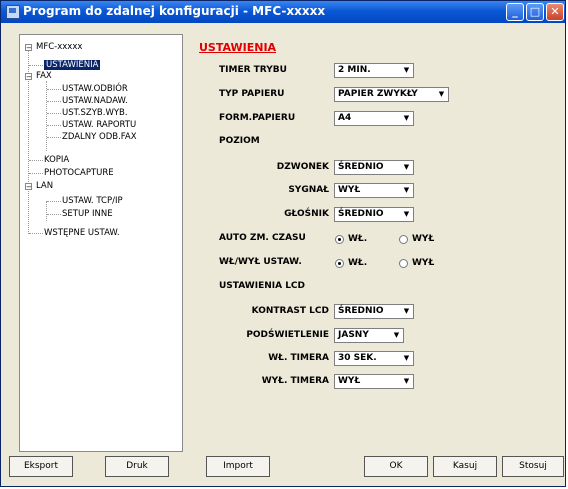 Image resolution: width=568 pixels, height=489 pixels. What do you see at coordinates (56, 160) in the screenshot?
I see `tree-item-kopia: KOPIA` at bounding box center [56, 160].